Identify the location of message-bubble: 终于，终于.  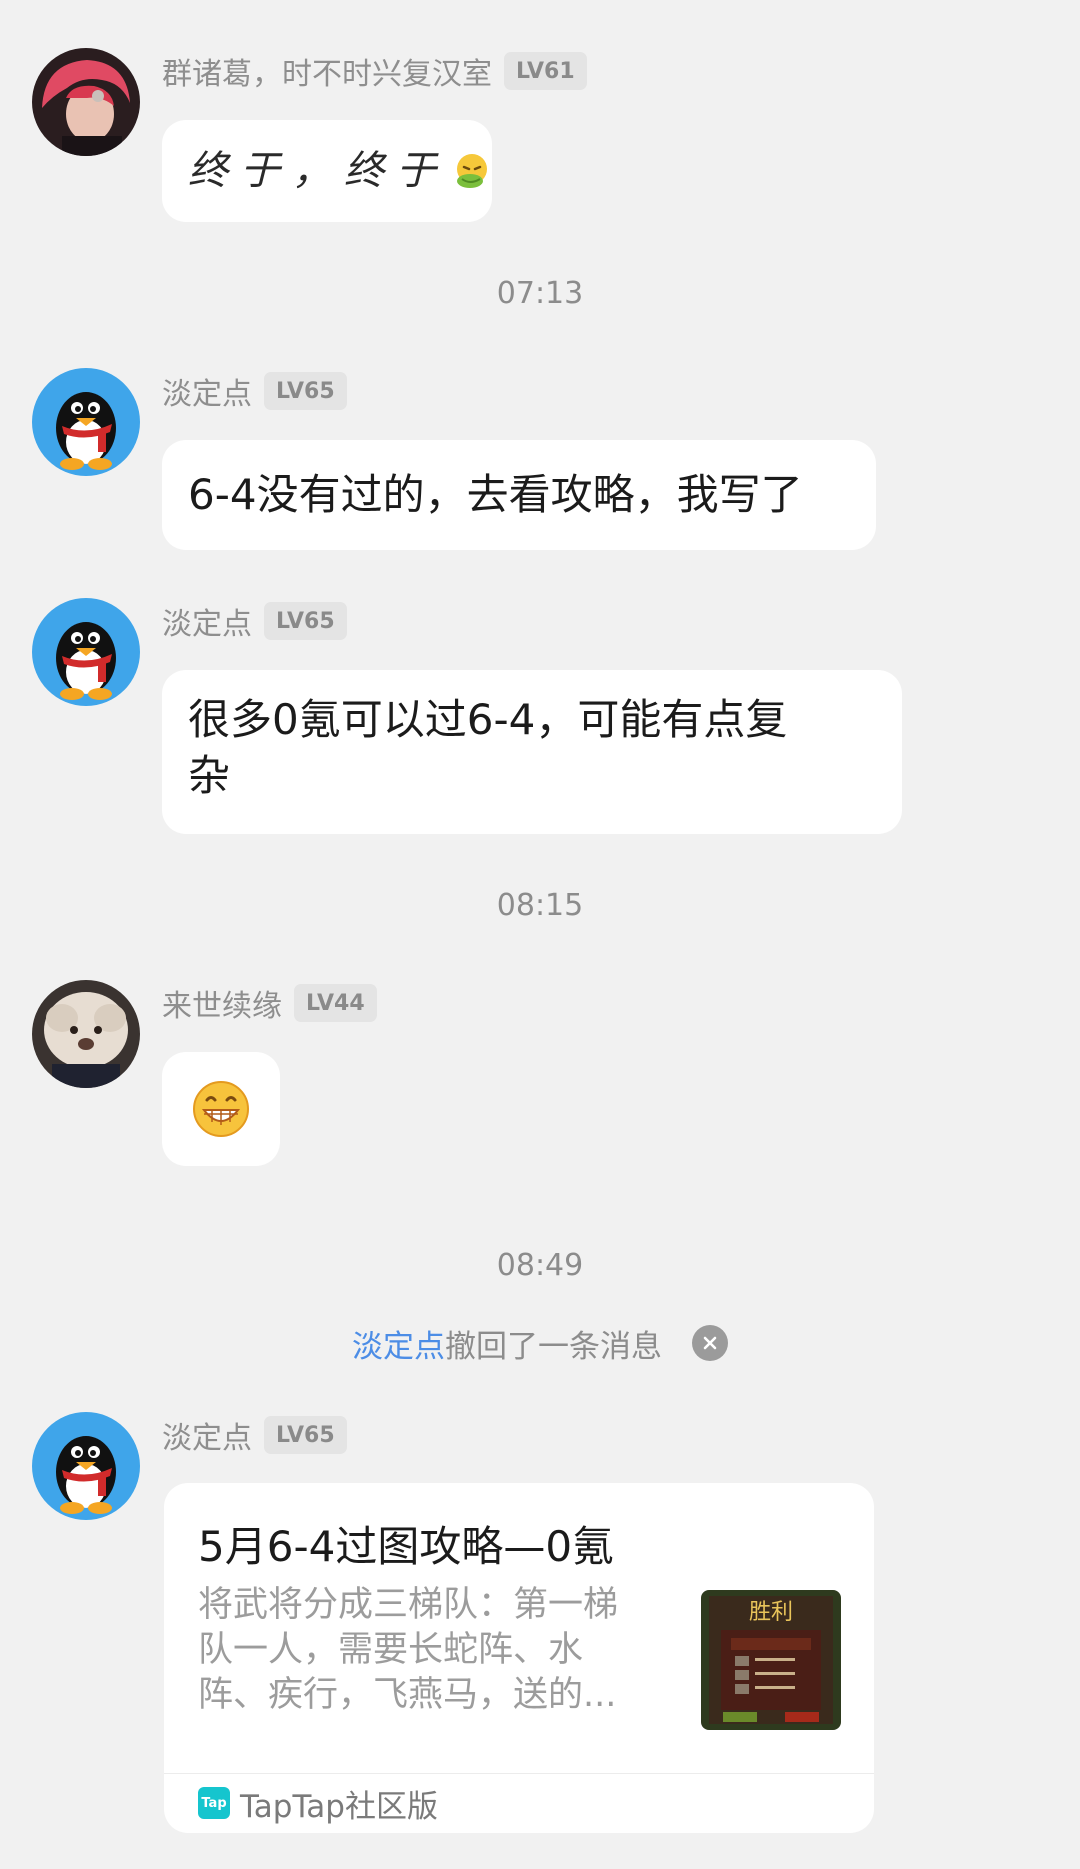
(327, 171).